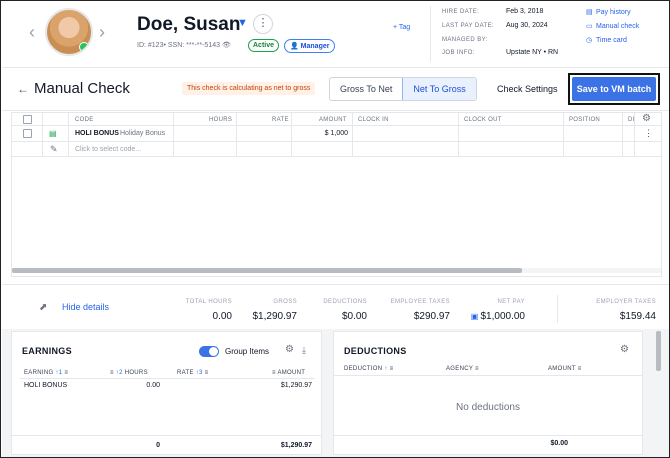 The width and height of the screenshot is (670, 458). I want to click on pay-history-link: ▤ Pay history, so click(608, 12).